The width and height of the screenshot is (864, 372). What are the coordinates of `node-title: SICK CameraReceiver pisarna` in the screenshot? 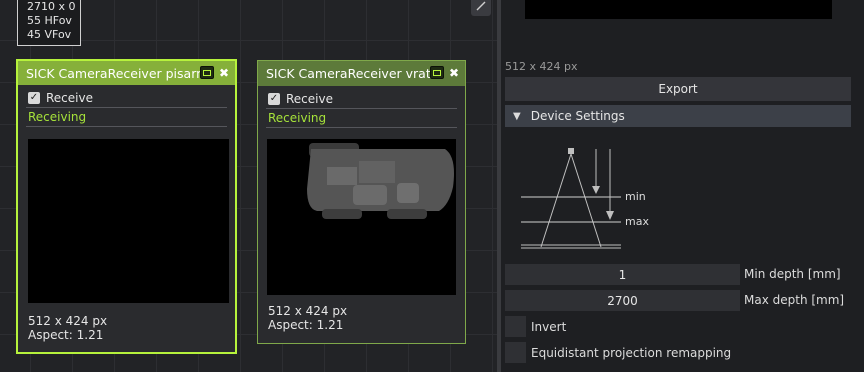 It's located at (119, 73).